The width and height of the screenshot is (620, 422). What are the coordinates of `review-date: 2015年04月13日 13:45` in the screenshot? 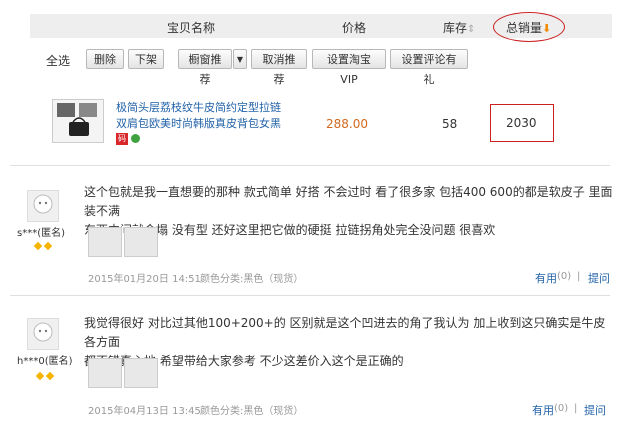 It's located at (144, 411).